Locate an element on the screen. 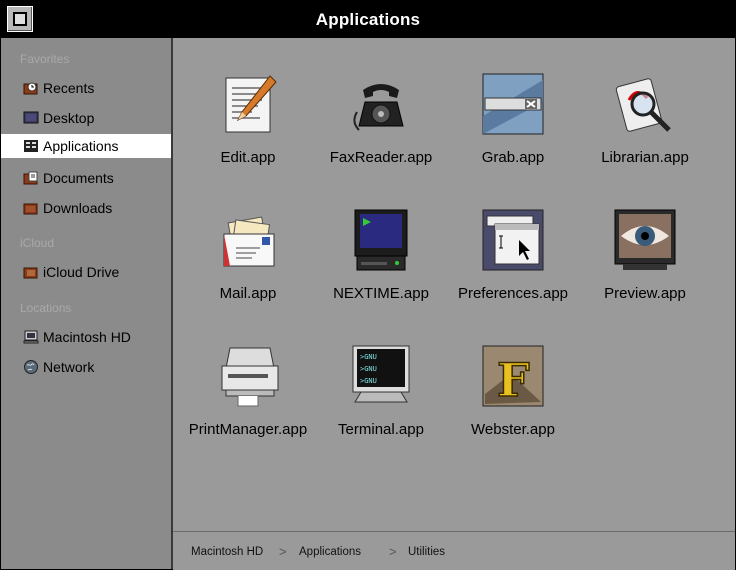 The width and height of the screenshot is (736, 570). app-librarian: Librarian.app is located at coordinates (645, 127).